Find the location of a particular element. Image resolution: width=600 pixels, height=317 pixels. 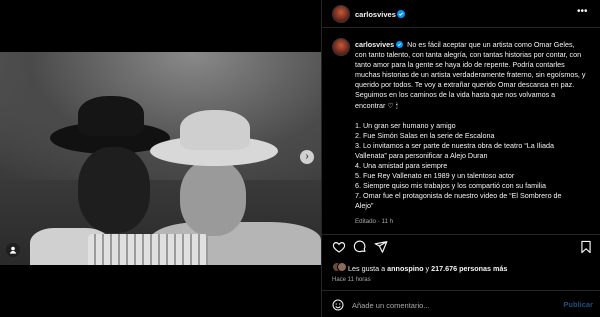

header-username: carlosvives is located at coordinates (375, 14).